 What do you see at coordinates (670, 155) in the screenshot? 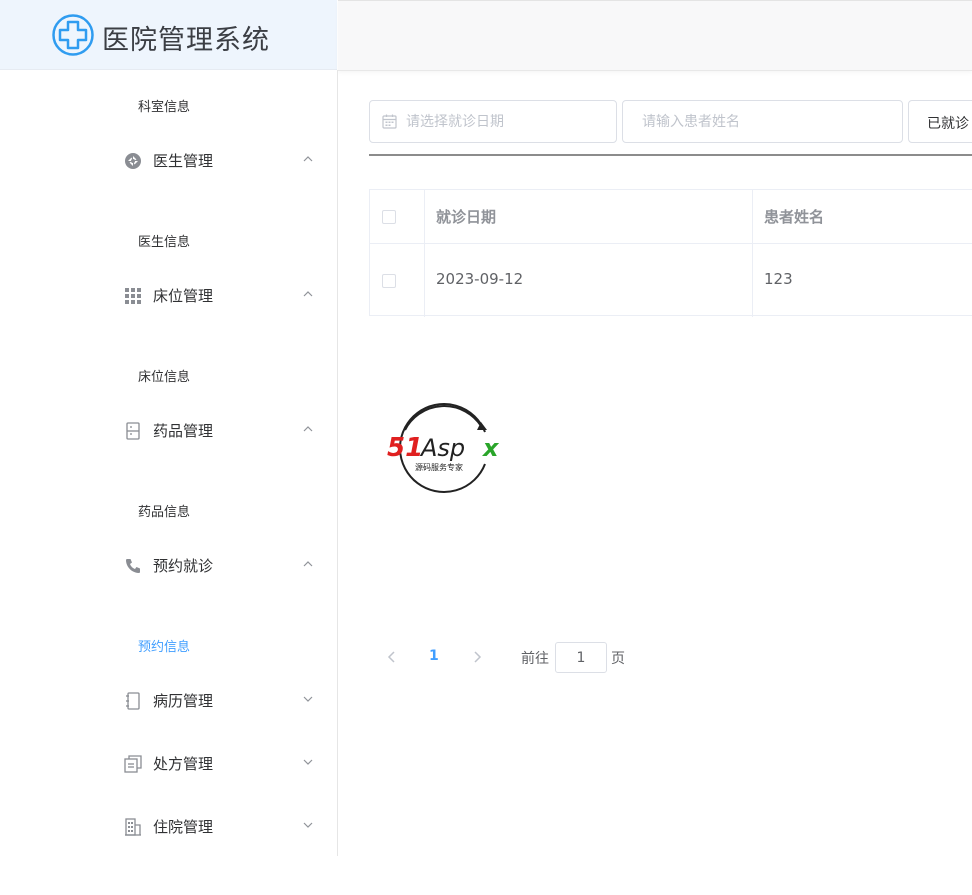
I see `filter-divider` at bounding box center [670, 155].